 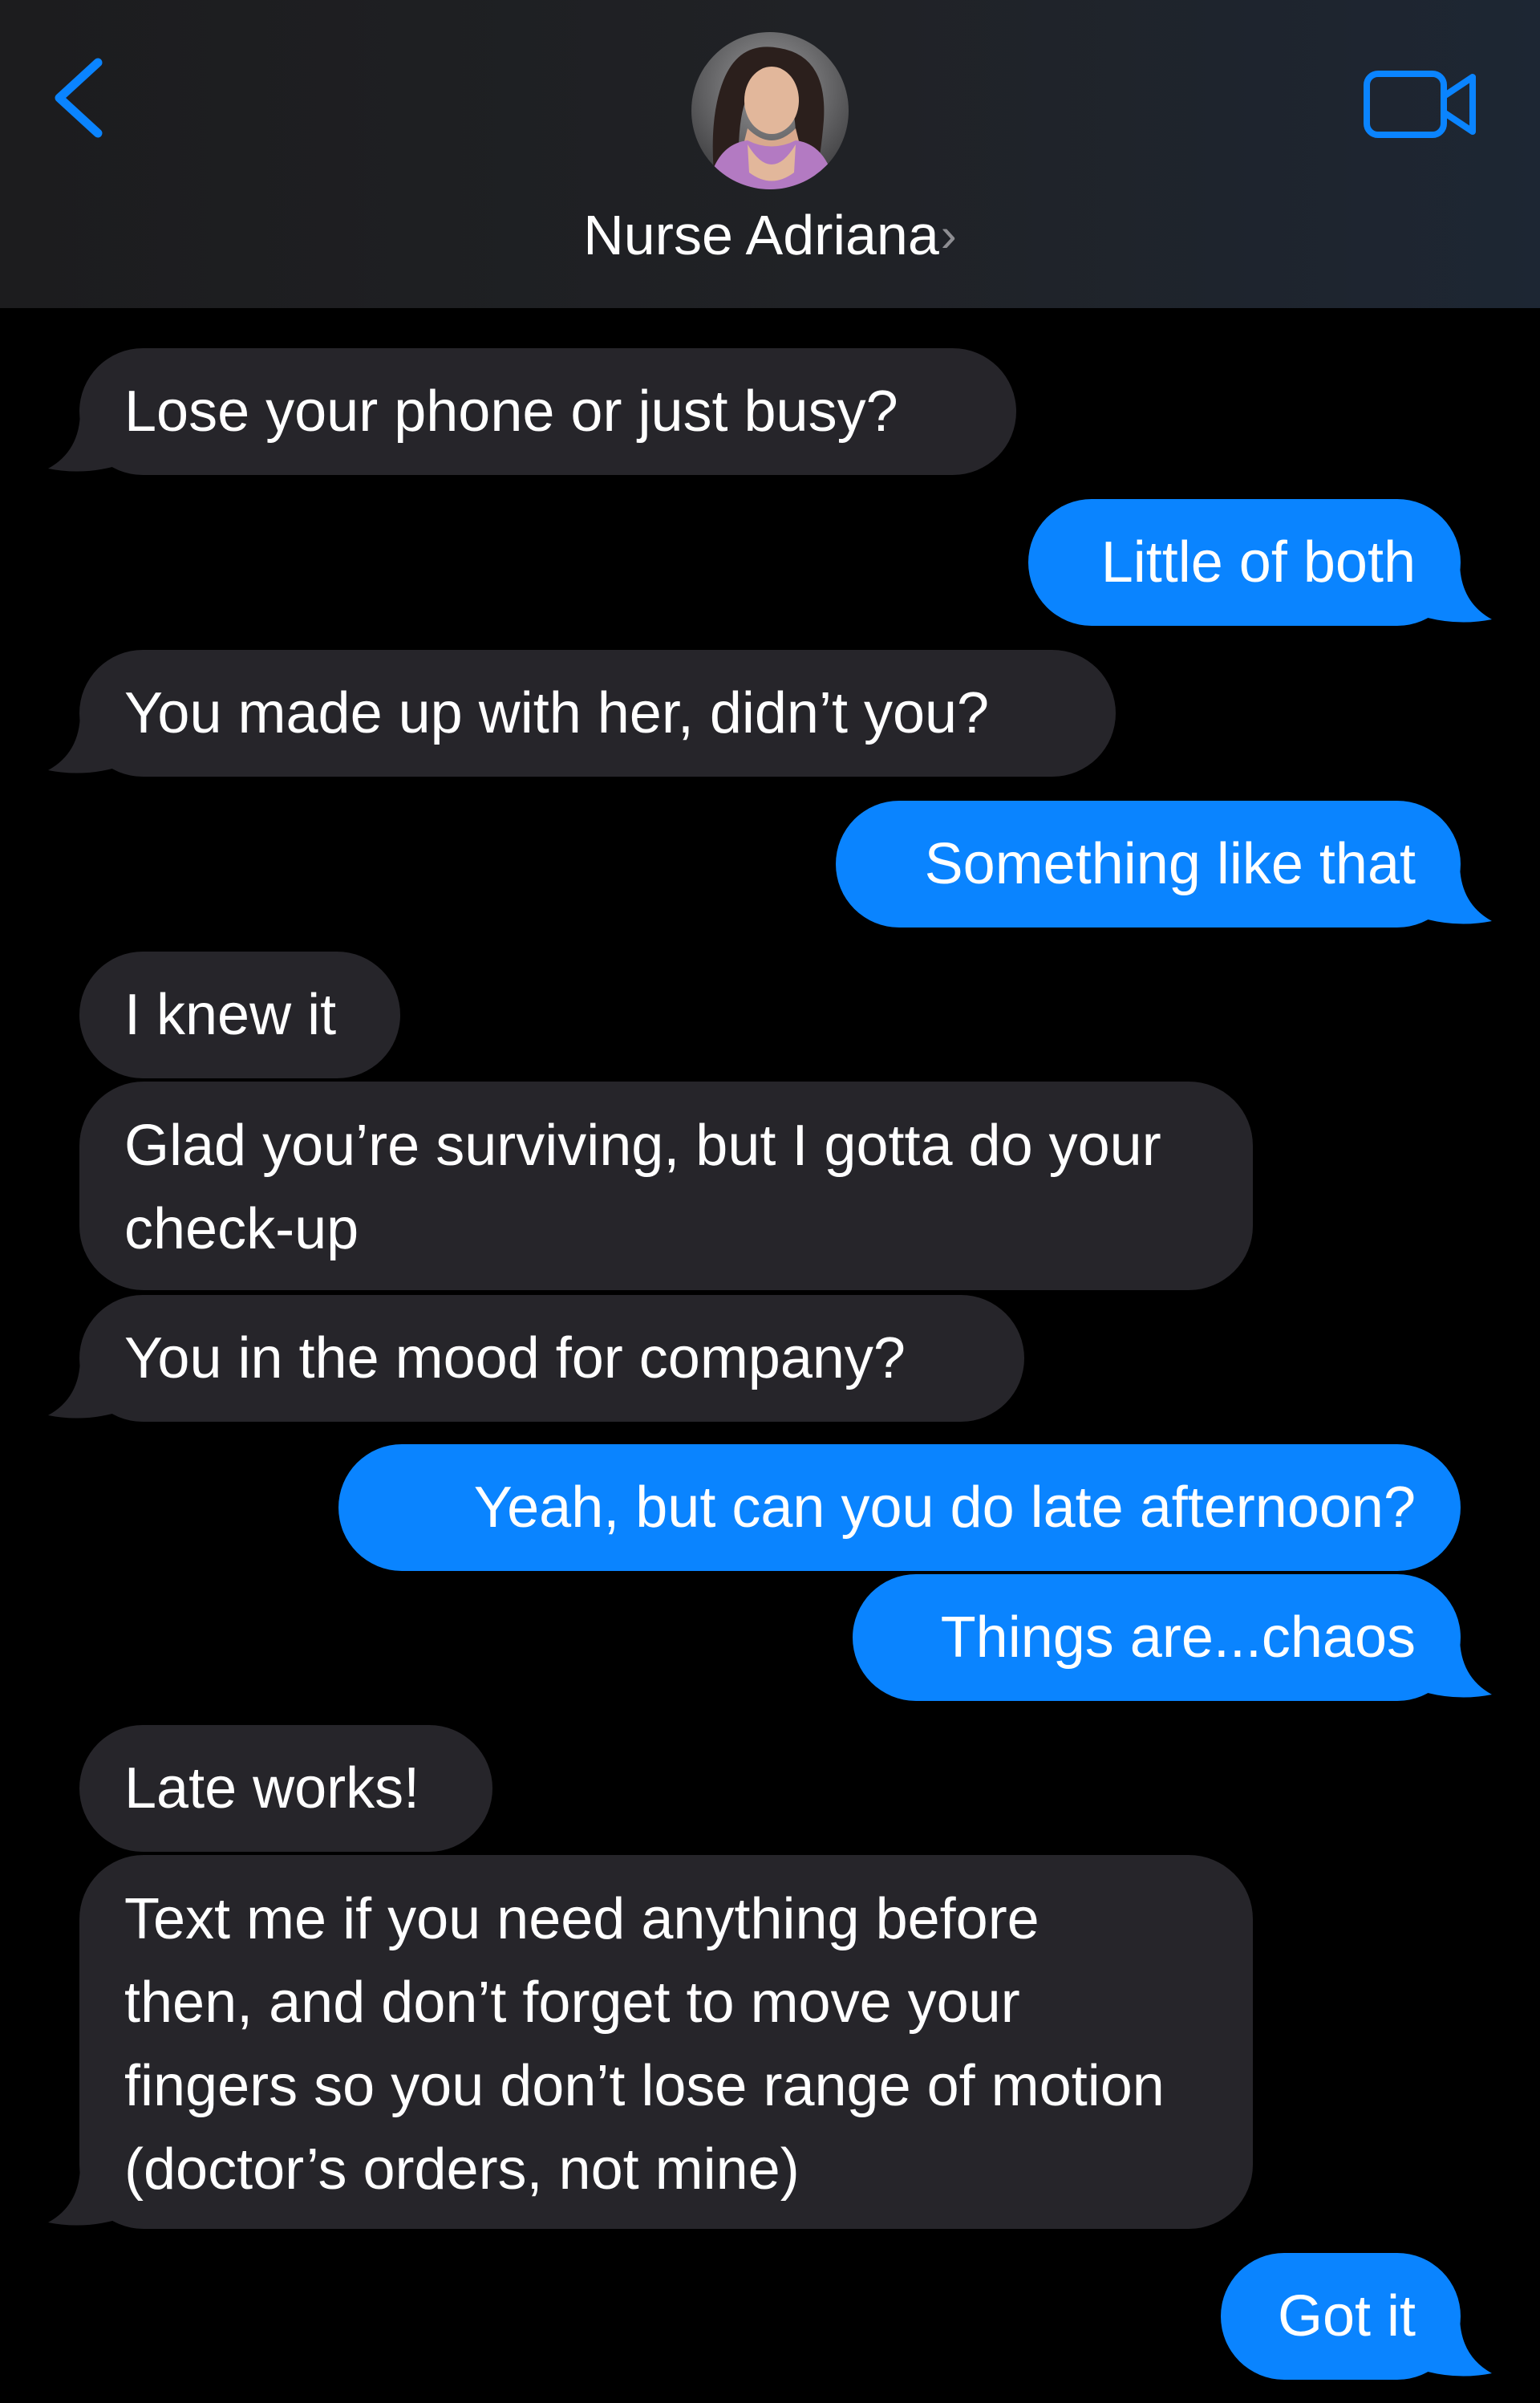 What do you see at coordinates (1346, 2316) in the screenshot?
I see `message-text: Got it` at bounding box center [1346, 2316].